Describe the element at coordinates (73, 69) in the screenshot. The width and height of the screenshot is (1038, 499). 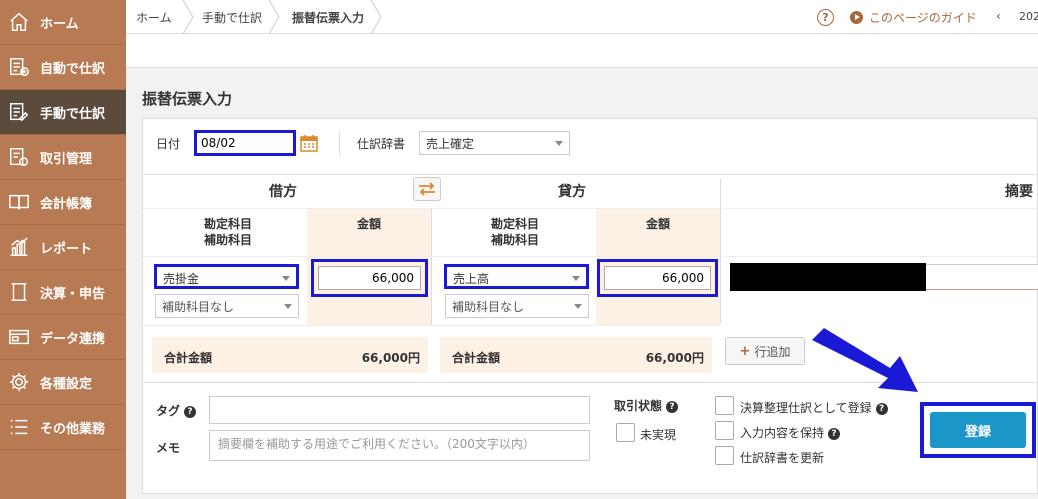
I see `sidebar-item-label: 自動で仕訳` at that location.